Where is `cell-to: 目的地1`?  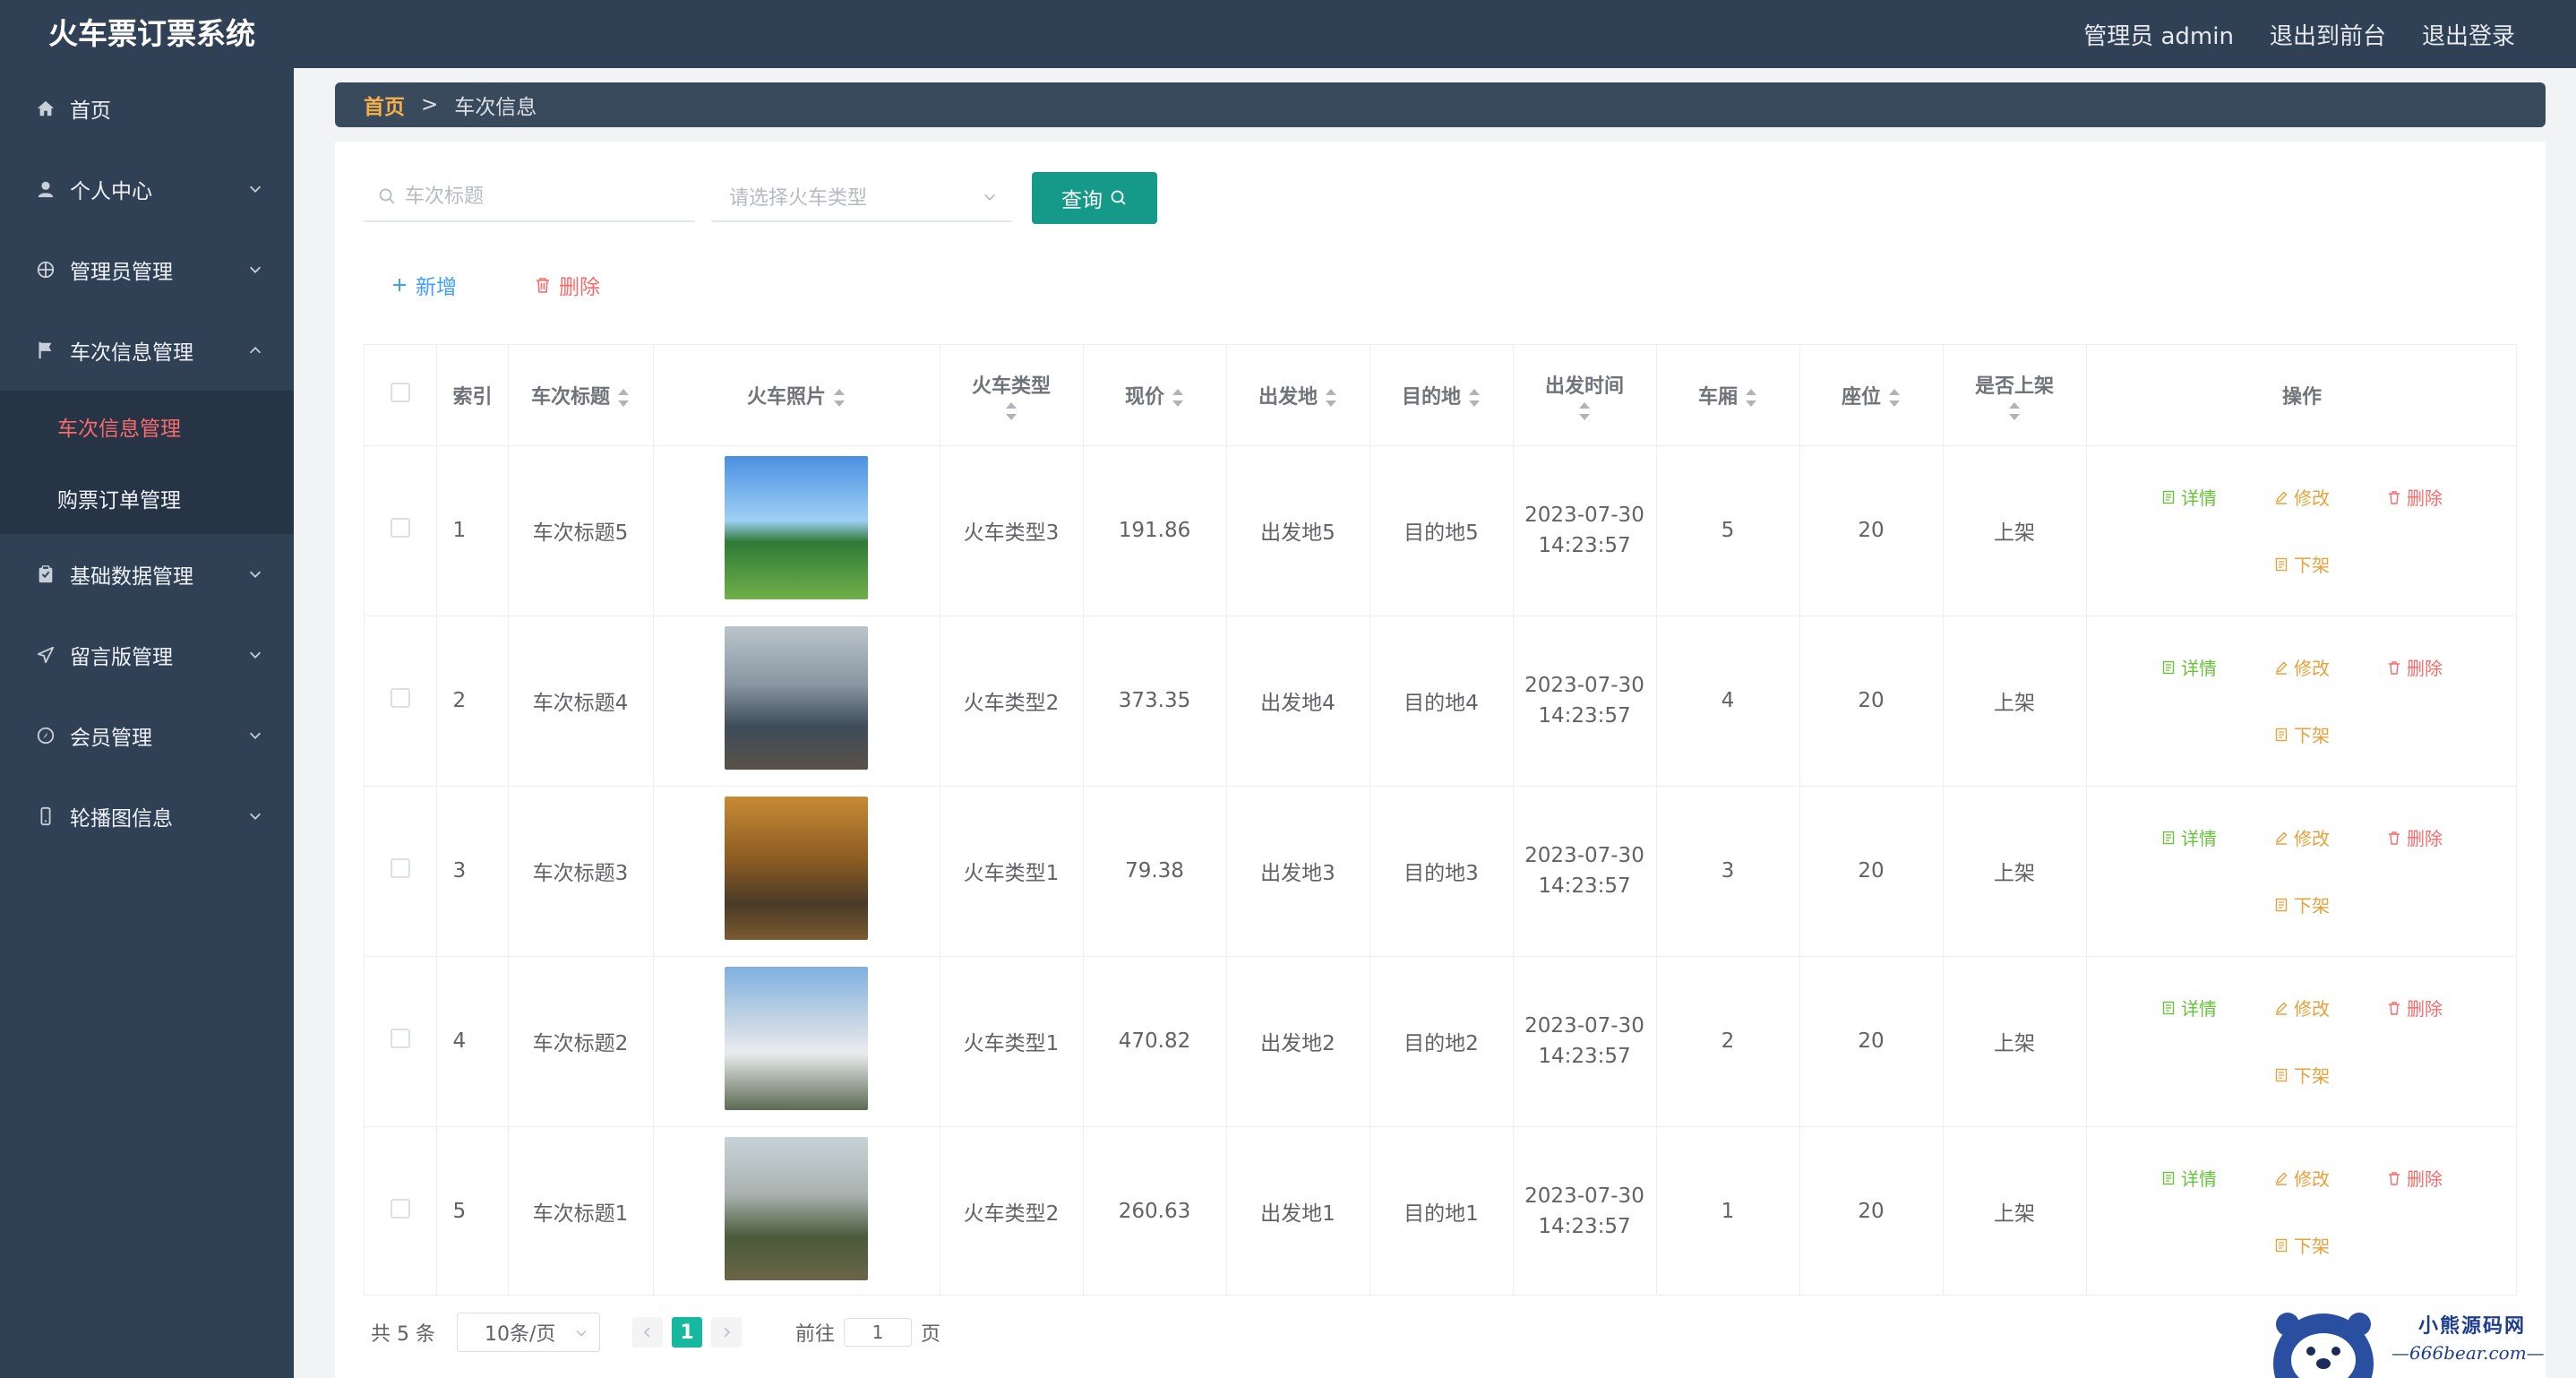 cell-to: 目的地1 is located at coordinates (1442, 1210).